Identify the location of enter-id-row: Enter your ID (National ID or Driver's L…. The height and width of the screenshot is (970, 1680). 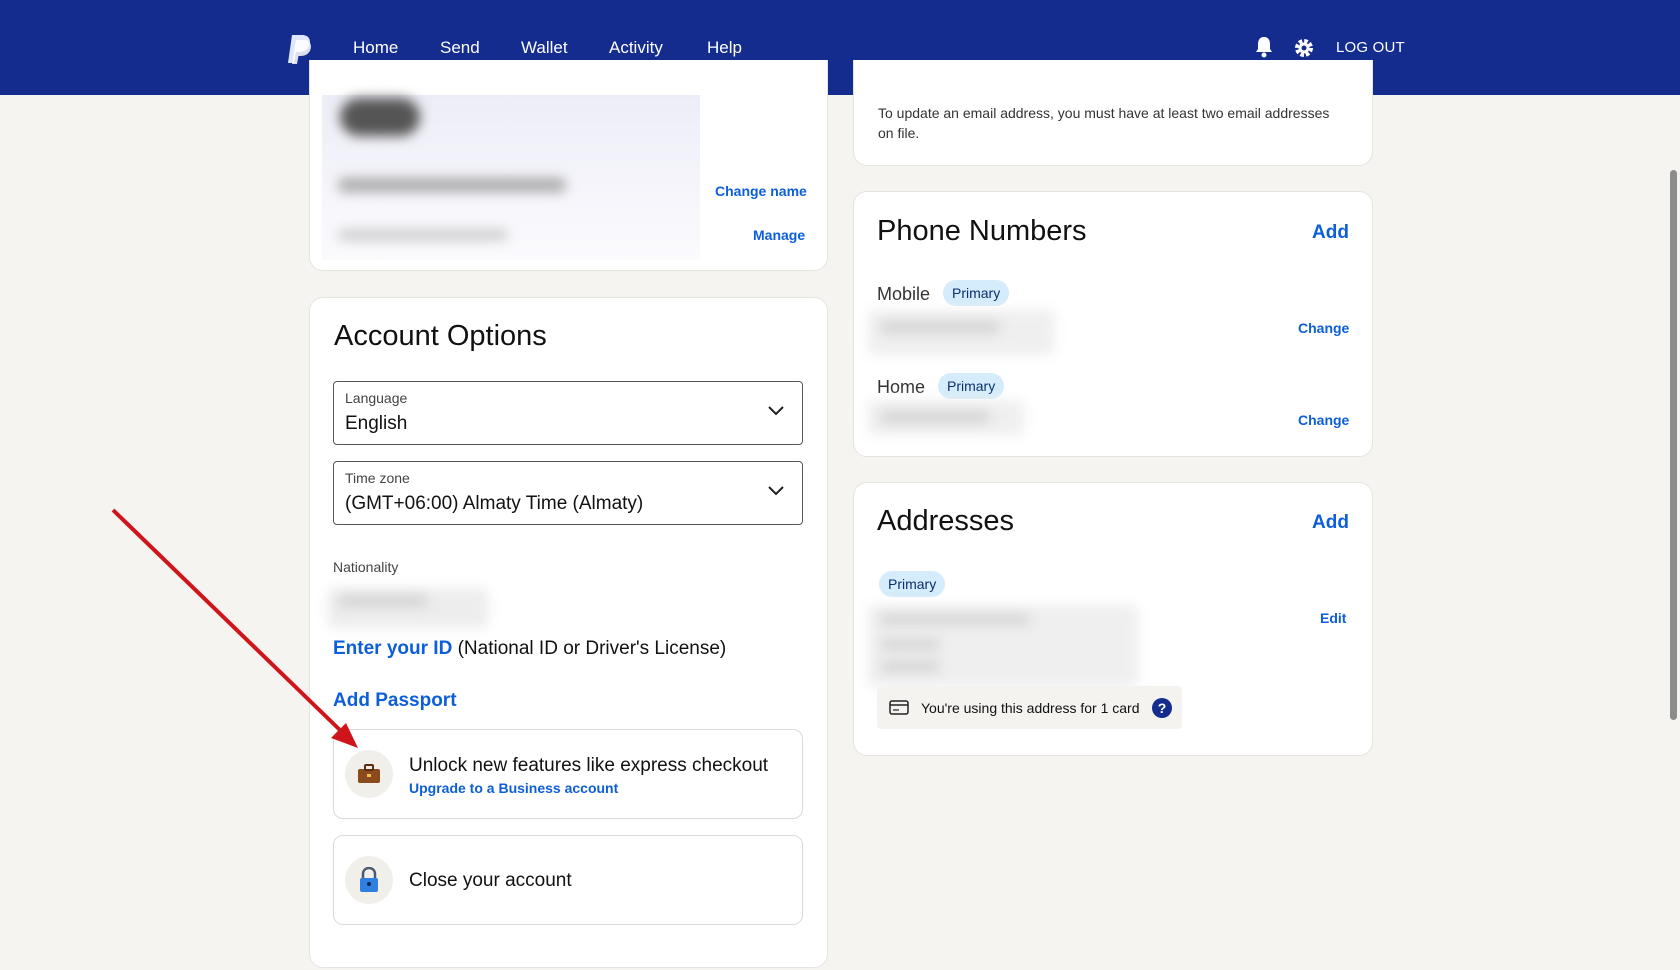
(529, 649).